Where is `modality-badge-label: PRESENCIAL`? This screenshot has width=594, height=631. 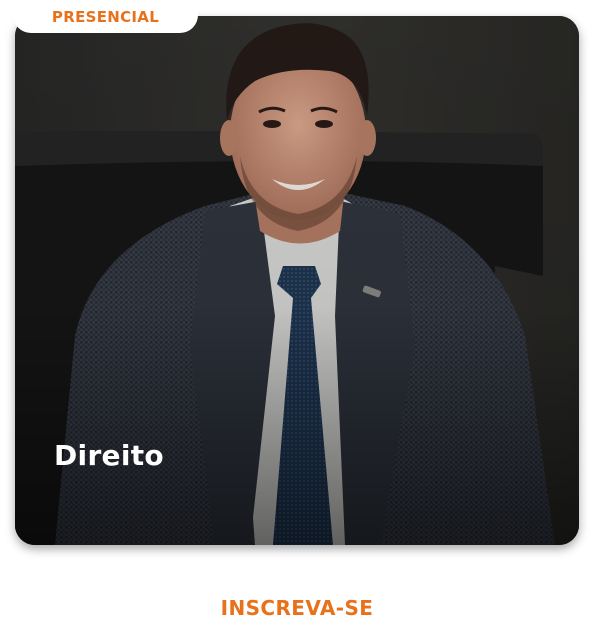
modality-badge-label: PRESENCIAL is located at coordinates (105, 16).